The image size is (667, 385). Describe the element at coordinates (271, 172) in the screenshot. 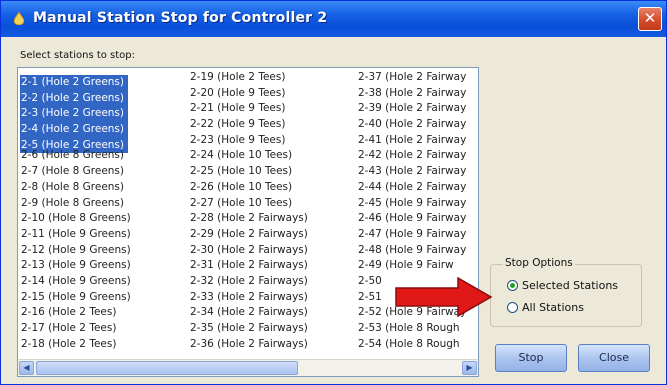

I see `station-item: 2-25 (Hole 10 Tees)` at that location.